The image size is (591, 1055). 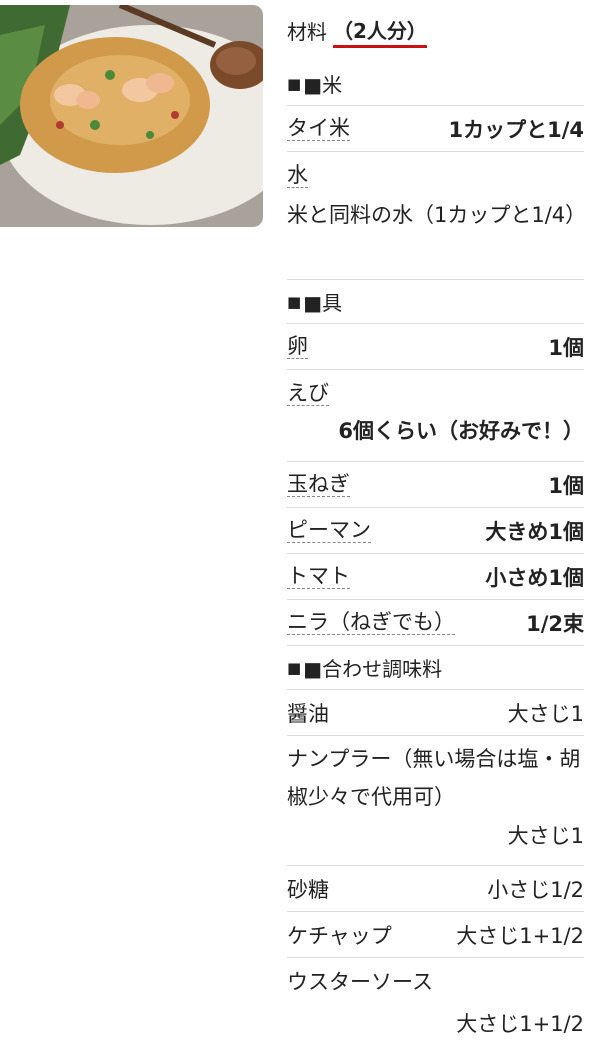 What do you see at coordinates (131, 116) in the screenshot?
I see `dish-photo` at bounding box center [131, 116].